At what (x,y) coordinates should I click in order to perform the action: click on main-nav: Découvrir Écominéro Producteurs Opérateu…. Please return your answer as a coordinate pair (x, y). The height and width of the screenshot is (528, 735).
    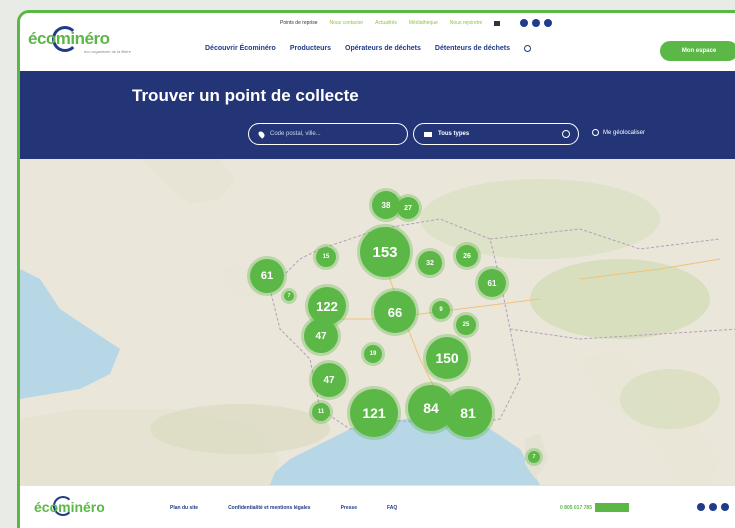
    Looking at the image, I should click on (368, 48).